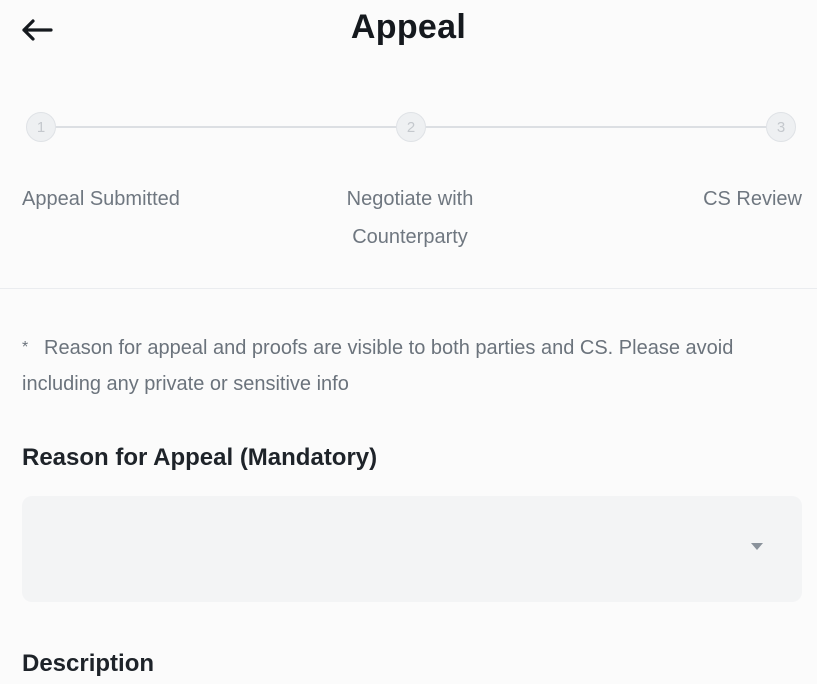 Image resolution: width=817 pixels, height=684 pixels. What do you see at coordinates (25, 347) in the screenshot?
I see `notice-marker: *` at bounding box center [25, 347].